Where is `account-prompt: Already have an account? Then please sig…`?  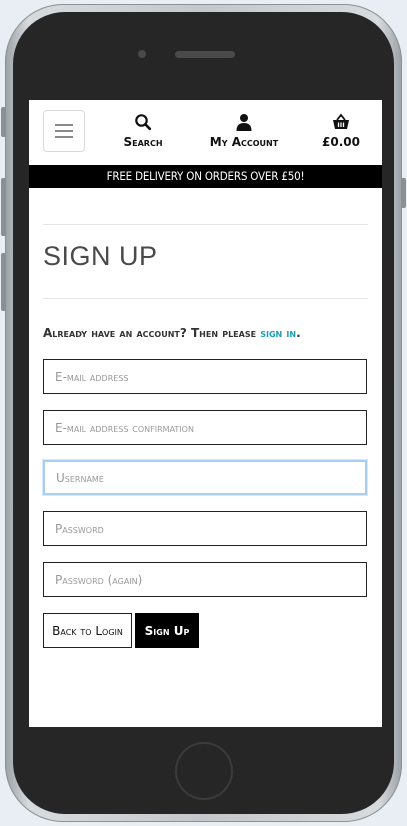
account-prompt: Already have an account? Then please sig… is located at coordinates (172, 333).